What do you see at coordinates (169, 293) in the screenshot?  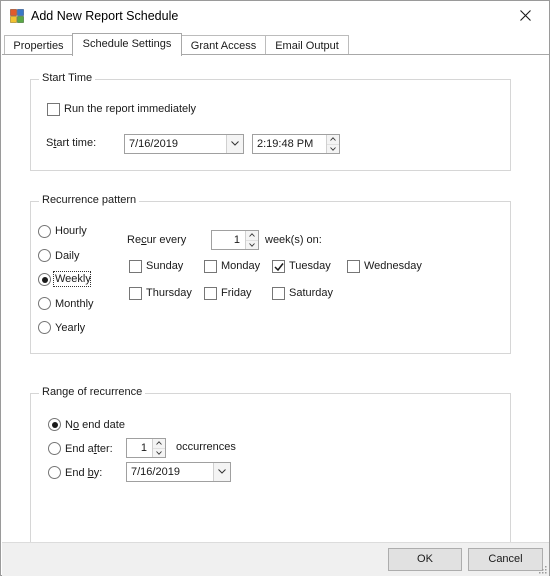 I see `thursday-label: Thursday` at bounding box center [169, 293].